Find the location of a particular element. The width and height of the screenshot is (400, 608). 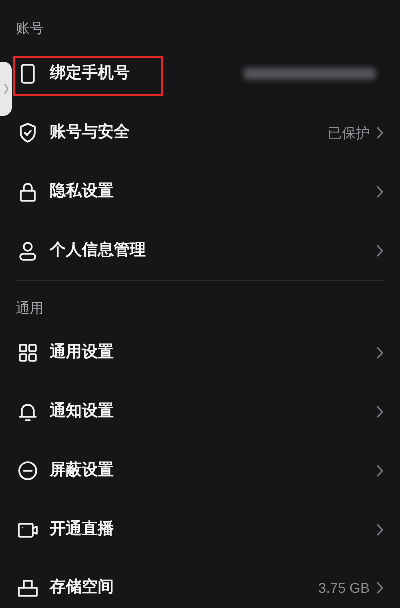

row-label: 开通直播 is located at coordinates (82, 530).